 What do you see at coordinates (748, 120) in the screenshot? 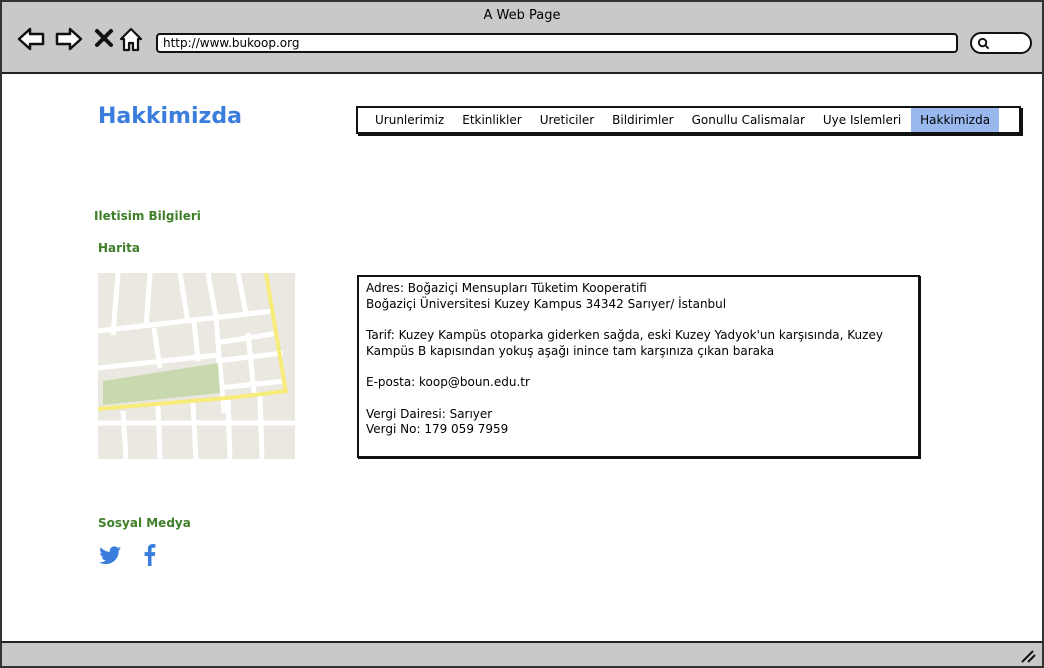
I see `nav-item-gonullu-calismalar: Gonullu Calismalar` at bounding box center [748, 120].